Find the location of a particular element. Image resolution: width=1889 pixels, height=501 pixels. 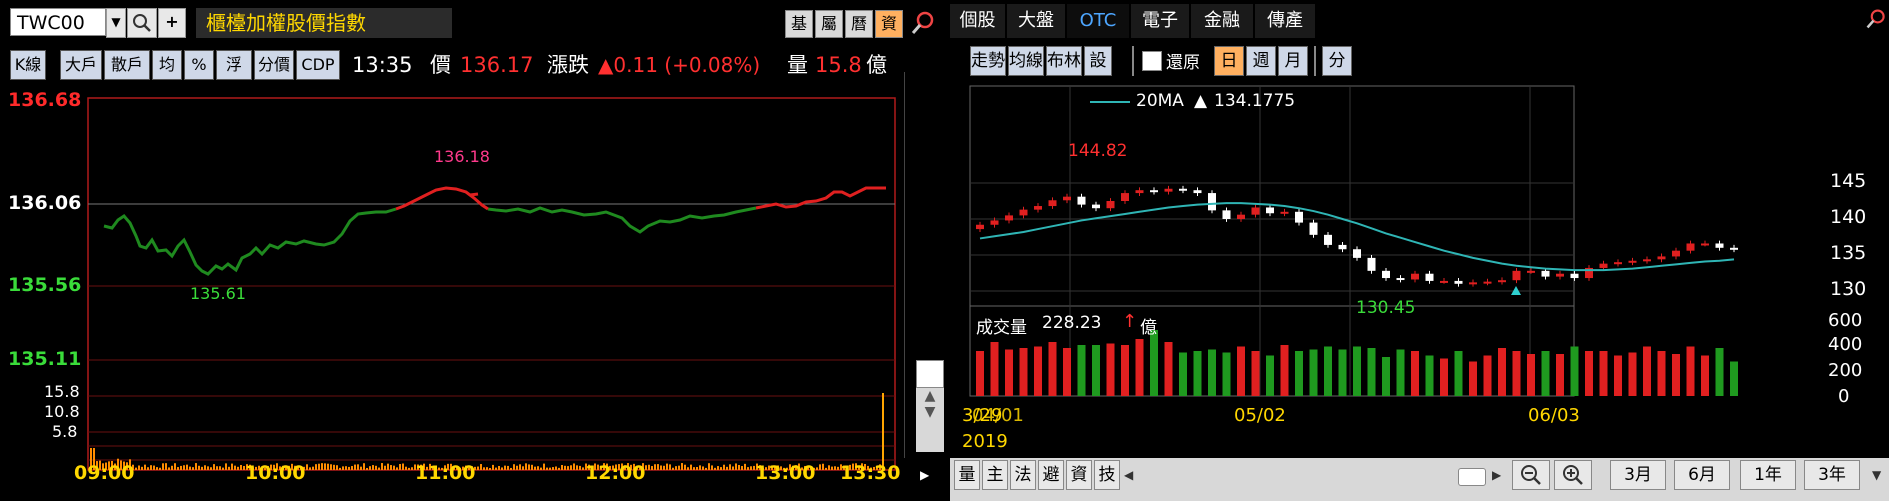

symbol-dropdown-button: ▼ is located at coordinates (116, 23).